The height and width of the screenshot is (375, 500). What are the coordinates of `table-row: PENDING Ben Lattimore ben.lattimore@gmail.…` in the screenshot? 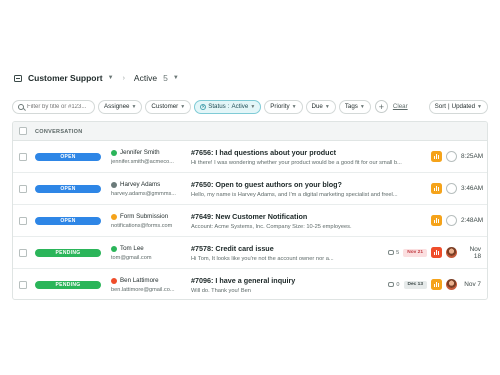 It's located at (250, 284).